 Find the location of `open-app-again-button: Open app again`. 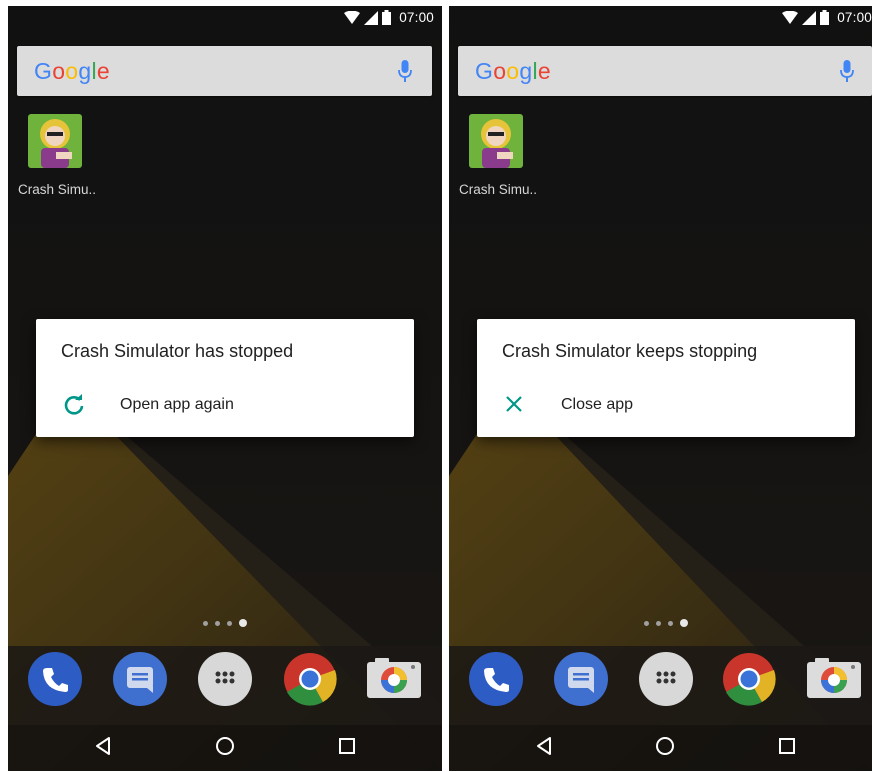

open-app-again-button: Open app again is located at coordinates (225, 406).